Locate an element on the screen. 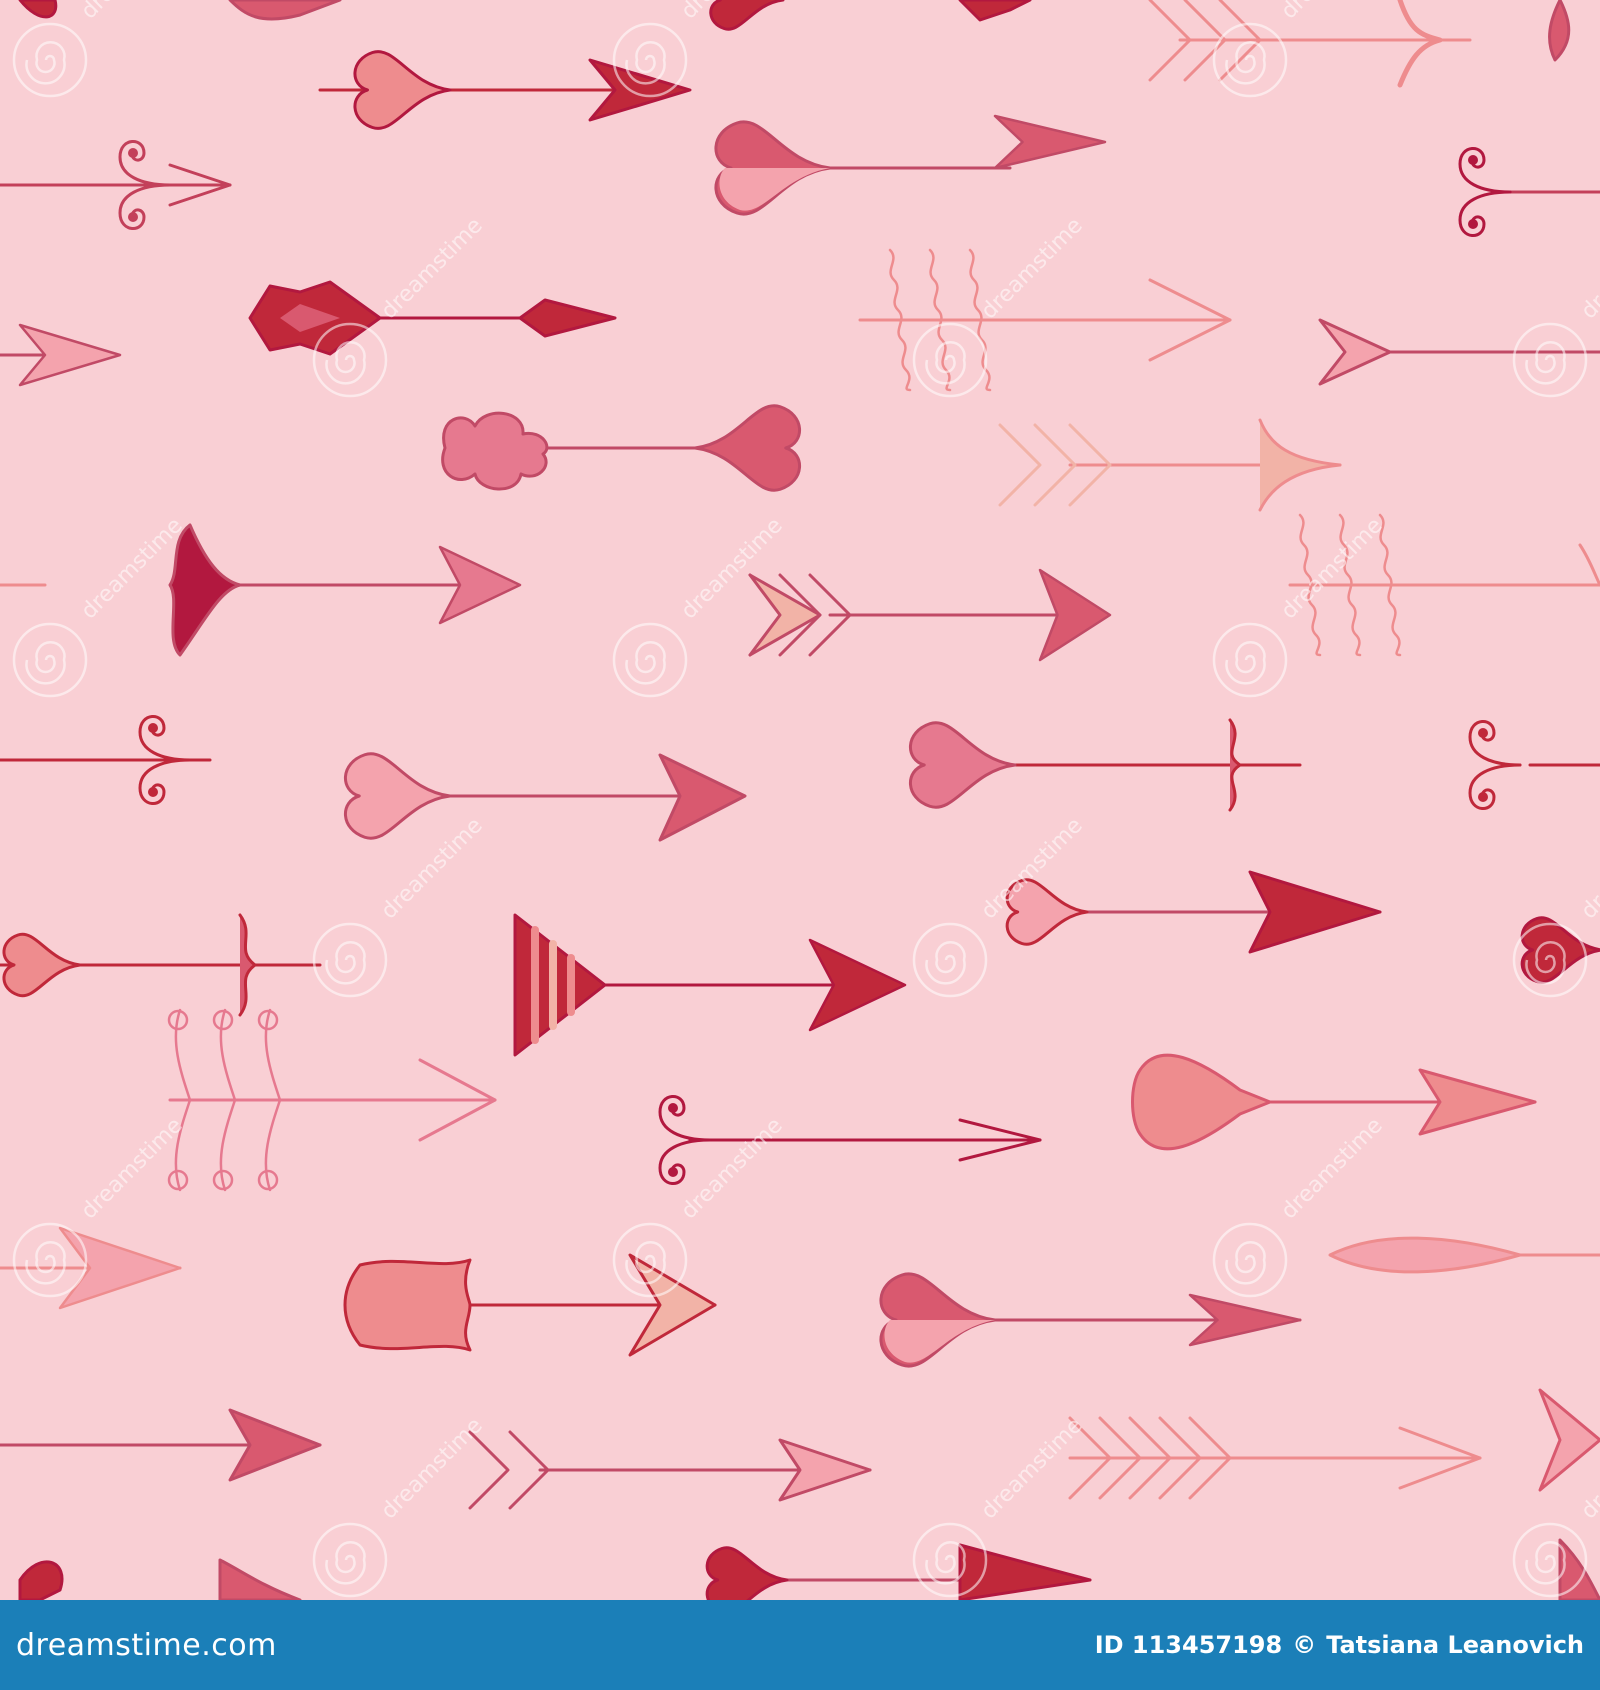 The width and height of the screenshot is (1600, 1690). brand-text: dreamstime.com is located at coordinates (146, 1645).